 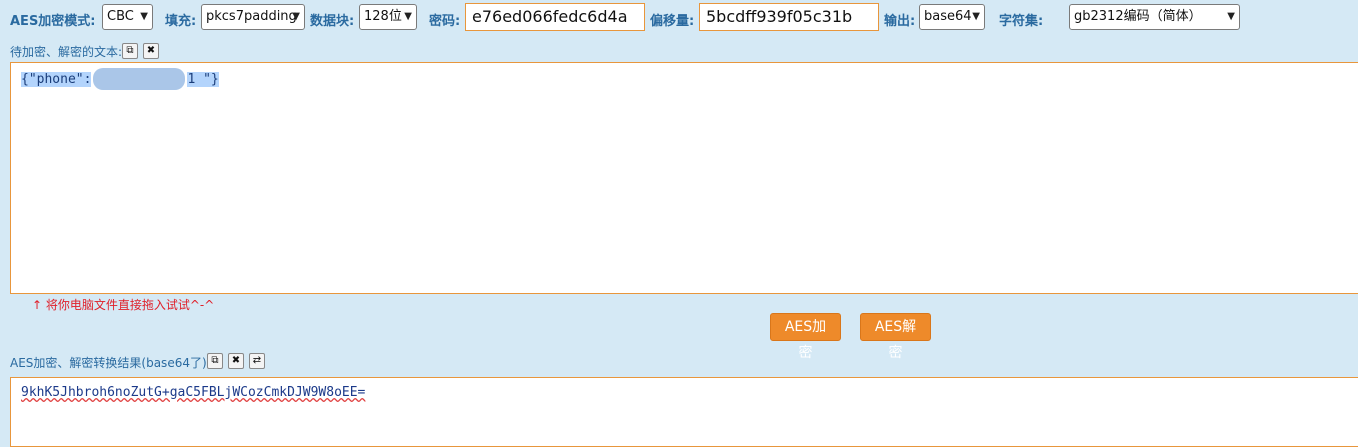 I want to click on output-select: base64 ▼, so click(x=952, y=17).